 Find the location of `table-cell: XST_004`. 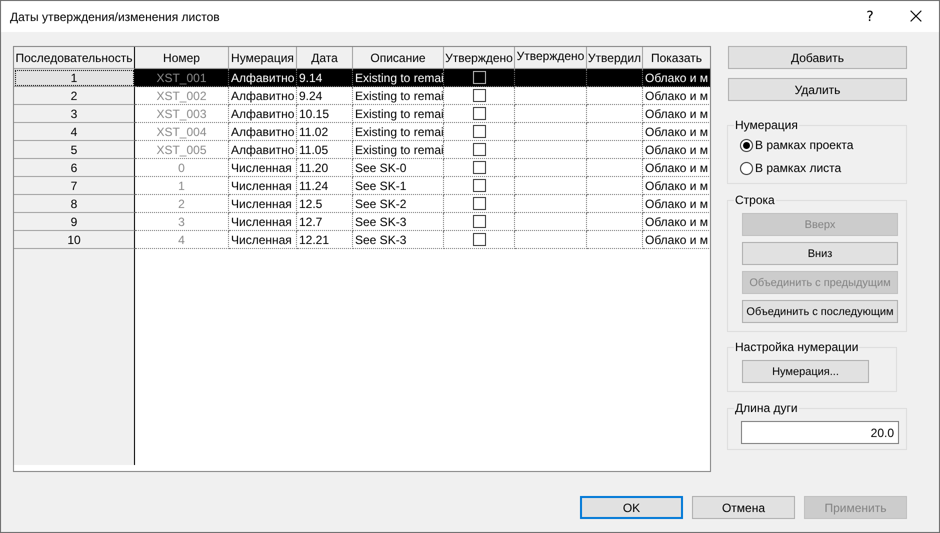

table-cell: XST_004 is located at coordinates (182, 132).